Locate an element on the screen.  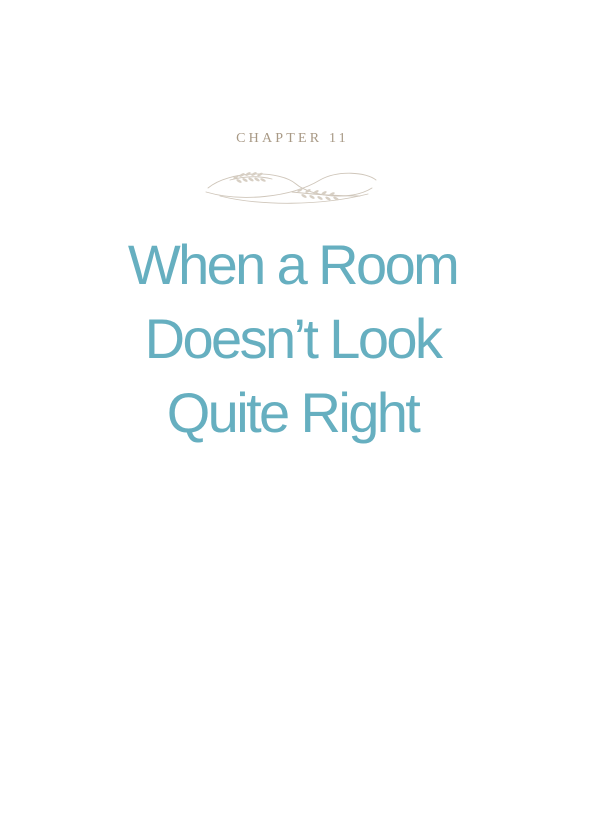
chapter-number-label: CHAPTER 11 is located at coordinates (292, 138).